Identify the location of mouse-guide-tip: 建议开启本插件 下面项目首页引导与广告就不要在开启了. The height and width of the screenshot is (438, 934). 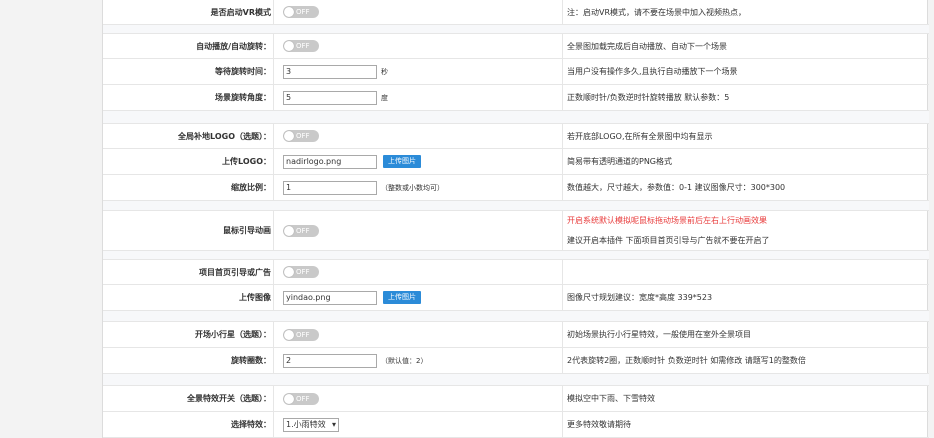
(668, 240).